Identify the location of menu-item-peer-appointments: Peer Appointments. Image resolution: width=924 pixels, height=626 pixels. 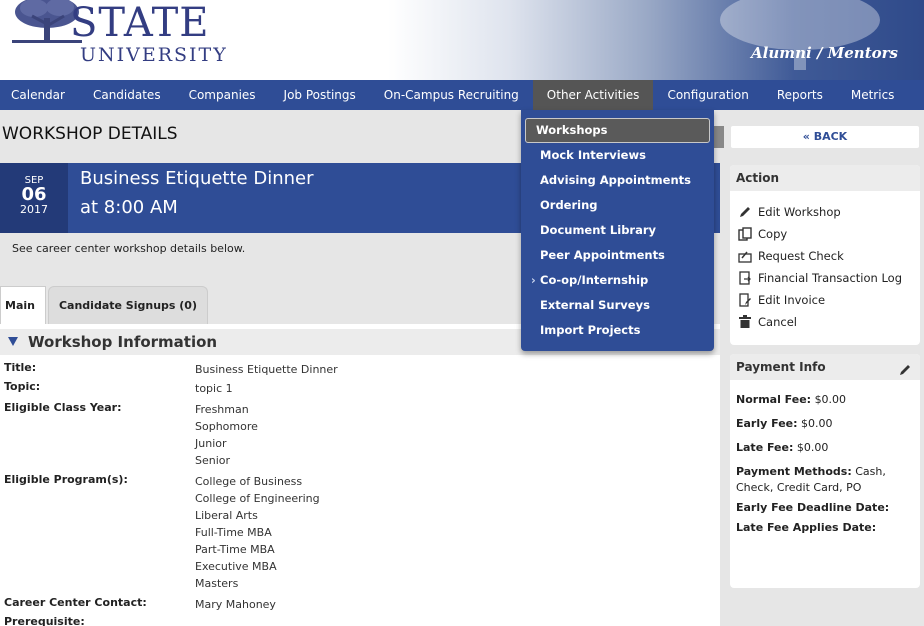
(617, 255).